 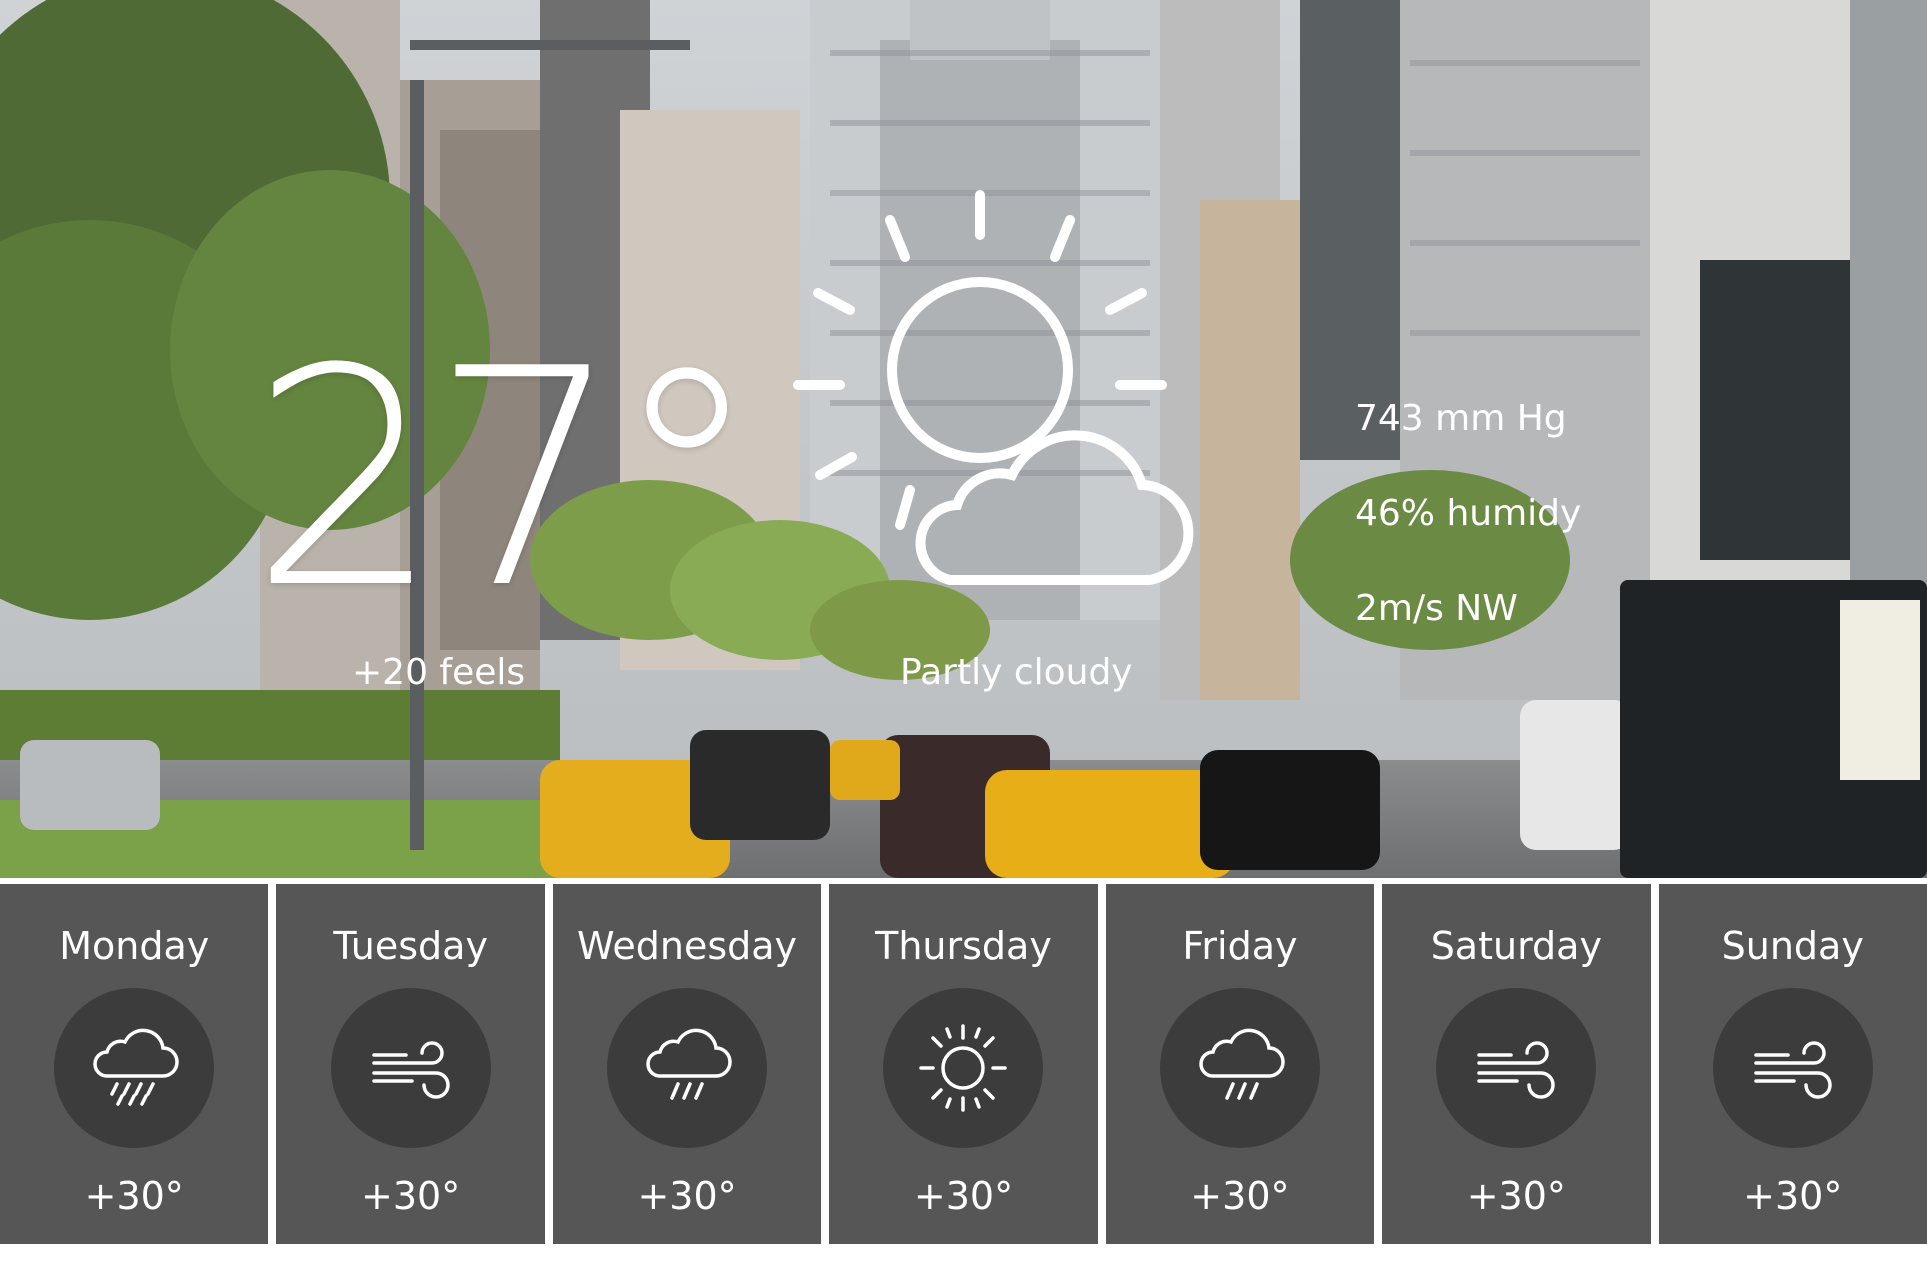 I want to click on forecast-card-wednesday: Wednesday +30°, so click(x=687, y=1064).